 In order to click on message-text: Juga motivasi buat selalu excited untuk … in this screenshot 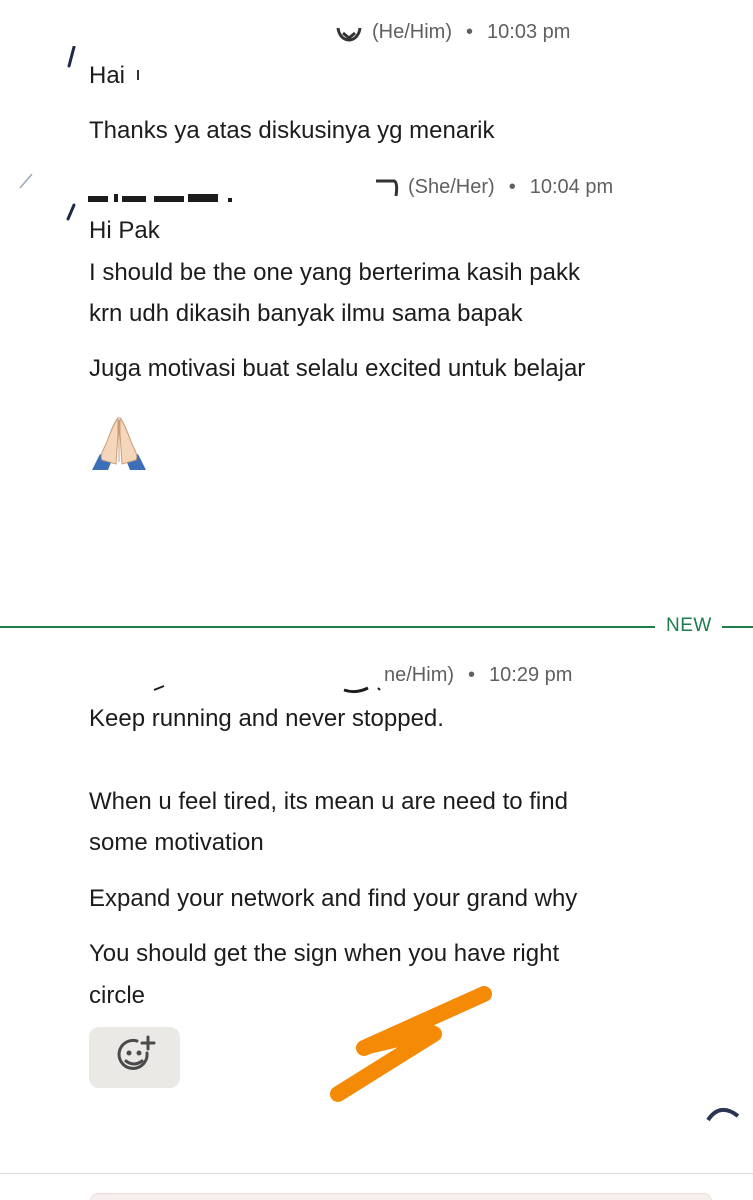, I will do `click(337, 368)`.